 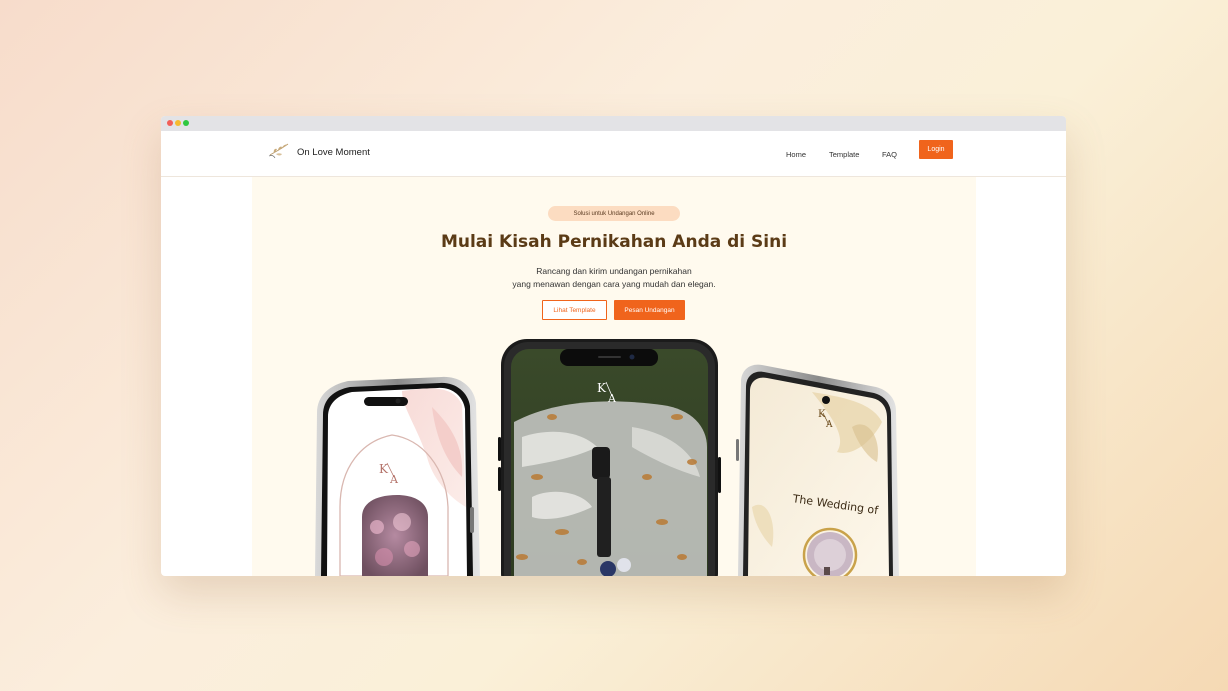 I want to click on close-window-dot, so click(x=170, y=123).